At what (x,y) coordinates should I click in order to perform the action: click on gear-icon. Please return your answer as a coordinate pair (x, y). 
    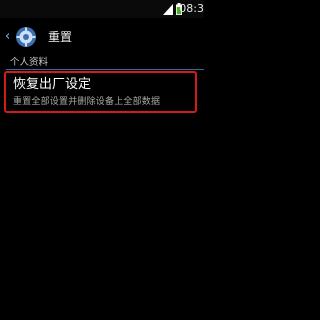
    Looking at the image, I should click on (26, 37).